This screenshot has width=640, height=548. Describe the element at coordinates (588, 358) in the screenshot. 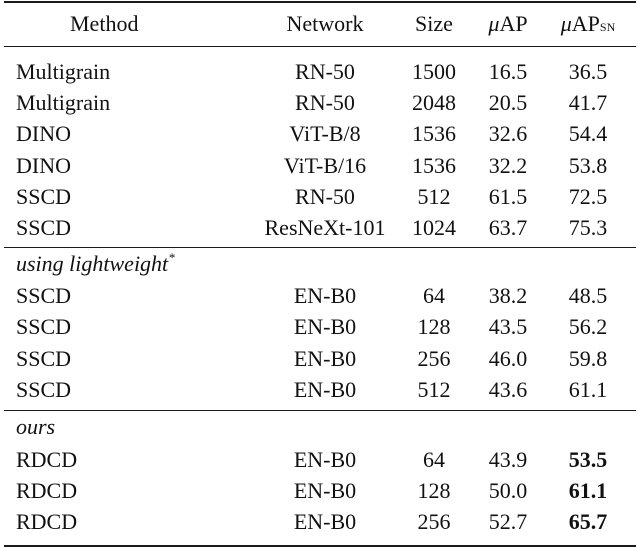

I see `mapsn-cell: 59.8` at that location.